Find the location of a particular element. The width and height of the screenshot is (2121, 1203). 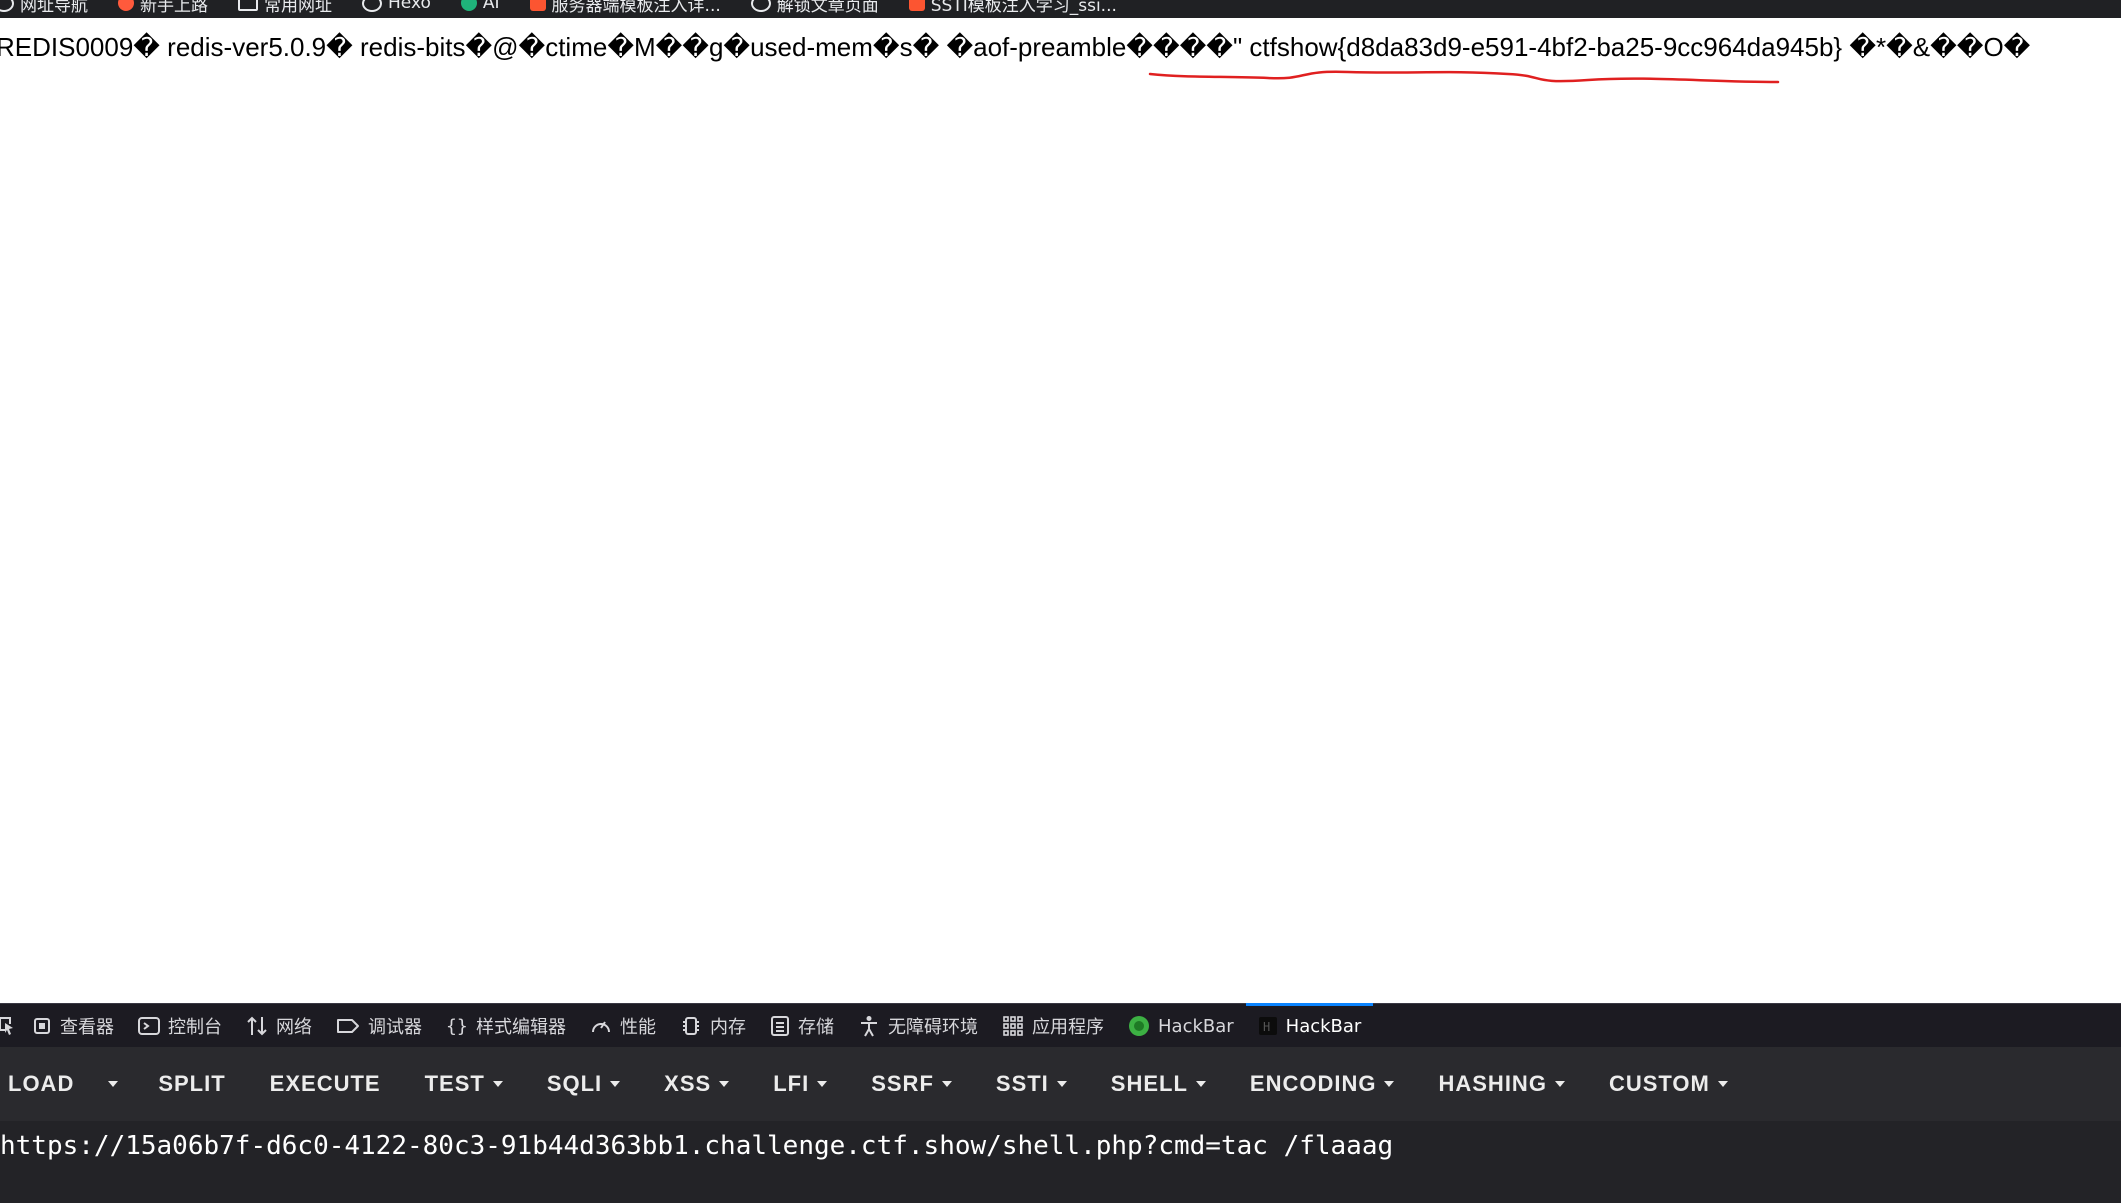

bookmark-item: 网址导航 is located at coordinates (44, 8).